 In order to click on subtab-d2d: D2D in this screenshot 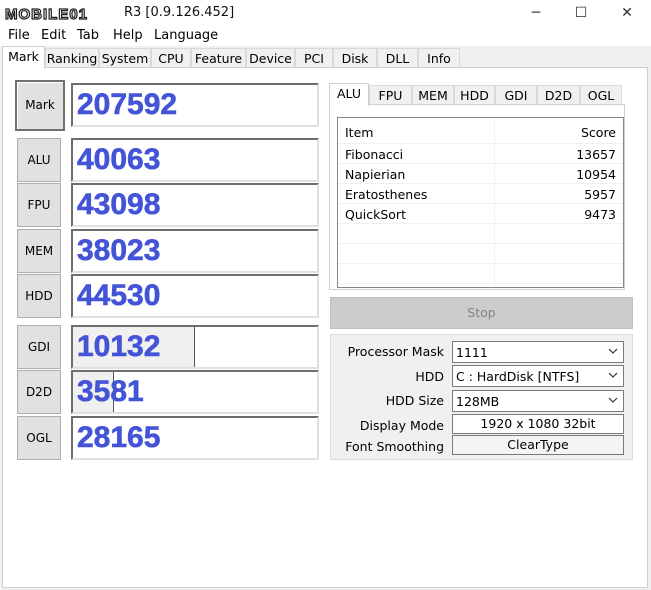, I will do `click(558, 95)`.